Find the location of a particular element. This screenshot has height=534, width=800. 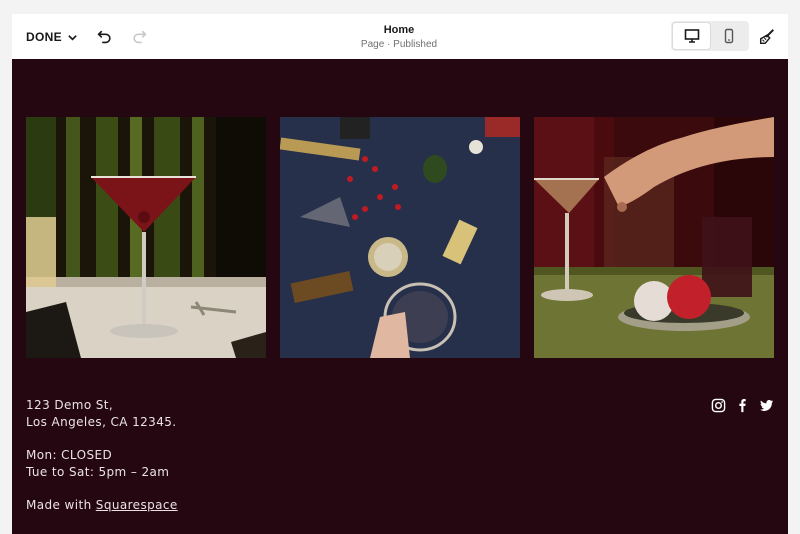

undo-icon is located at coordinates (104, 37).